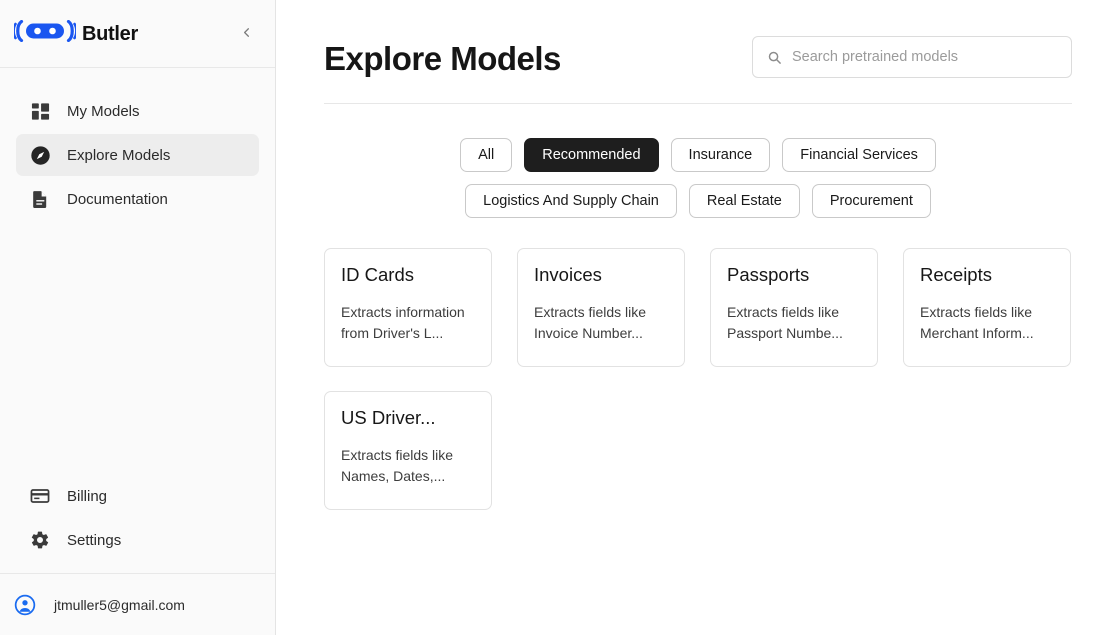 Image resolution: width=1118 pixels, height=635 pixels. What do you see at coordinates (774, 57) in the screenshot?
I see `search-icon` at bounding box center [774, 57].